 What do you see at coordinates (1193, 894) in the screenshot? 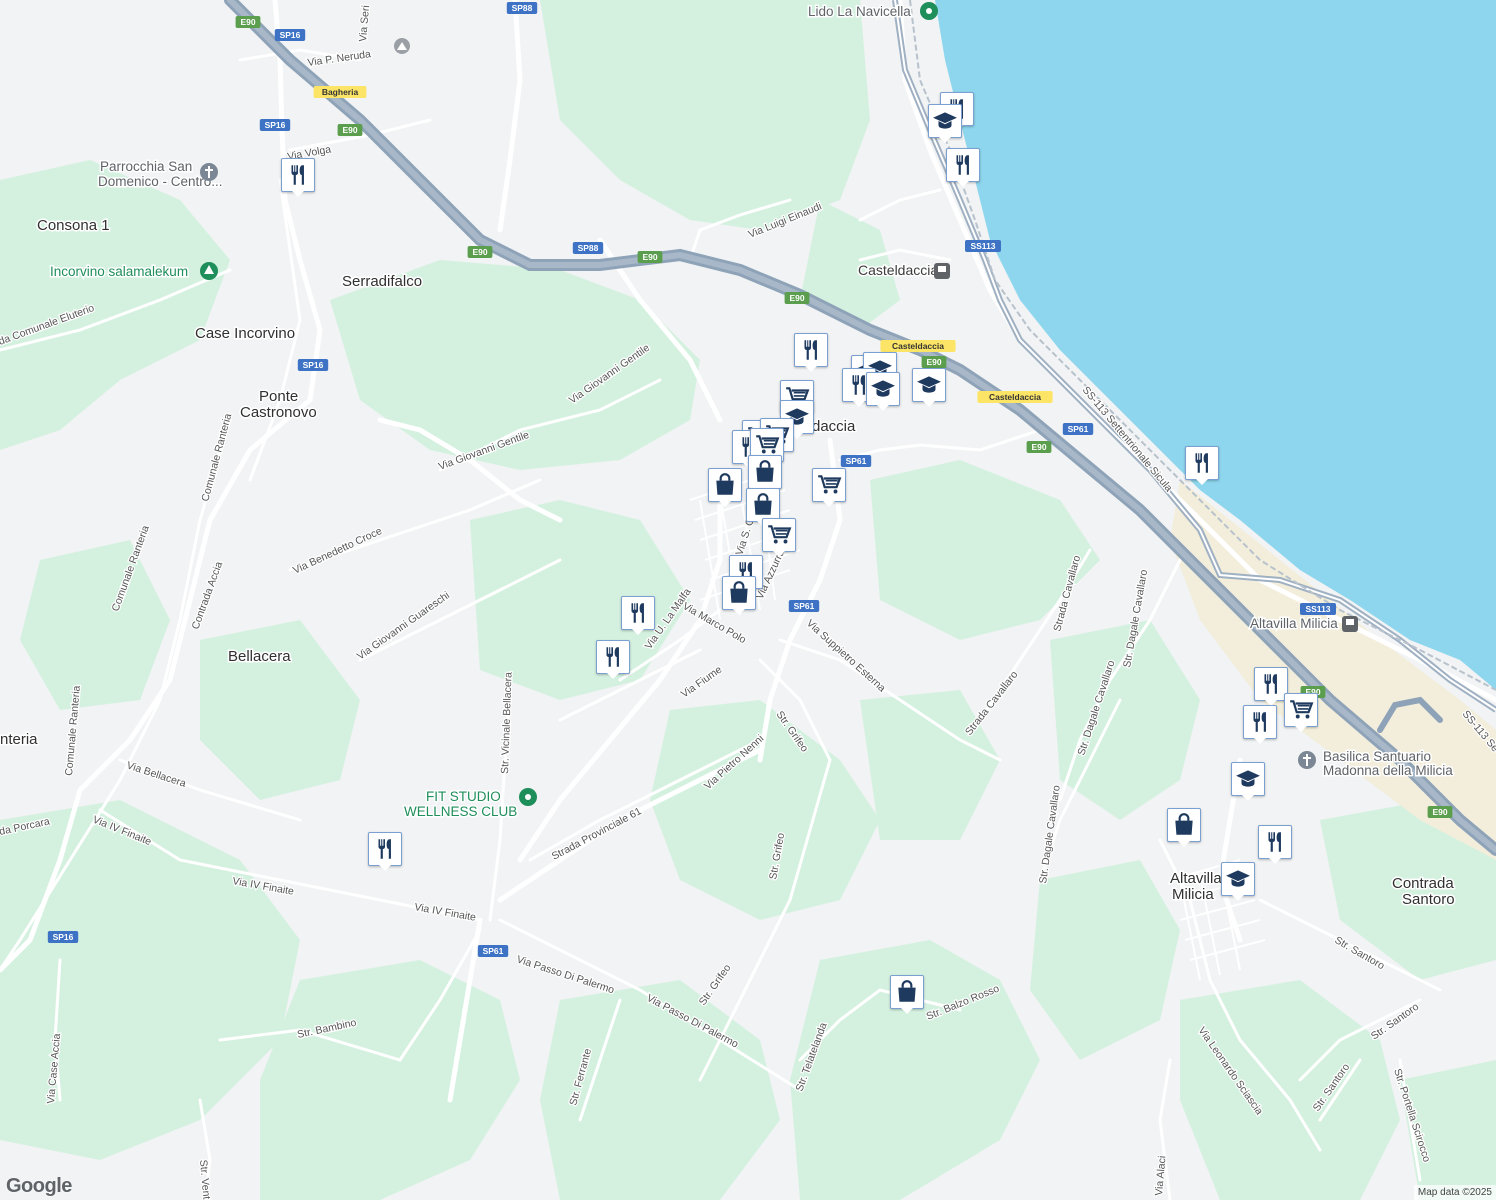
I see `place-label: Milicia` at bounding box center [1193, 894].